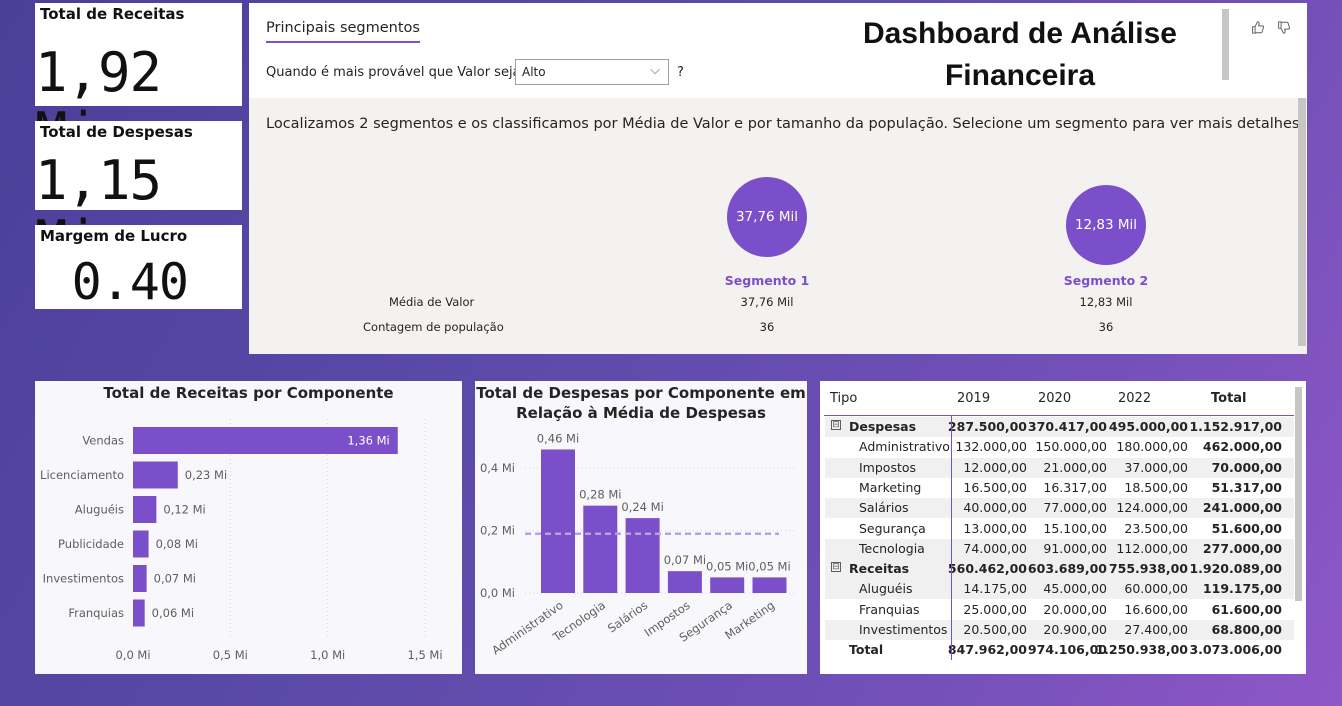  Describe the element at coordinates (1148, 426) in the screenshot. I see `cell-value: 495.000,00` at that location.